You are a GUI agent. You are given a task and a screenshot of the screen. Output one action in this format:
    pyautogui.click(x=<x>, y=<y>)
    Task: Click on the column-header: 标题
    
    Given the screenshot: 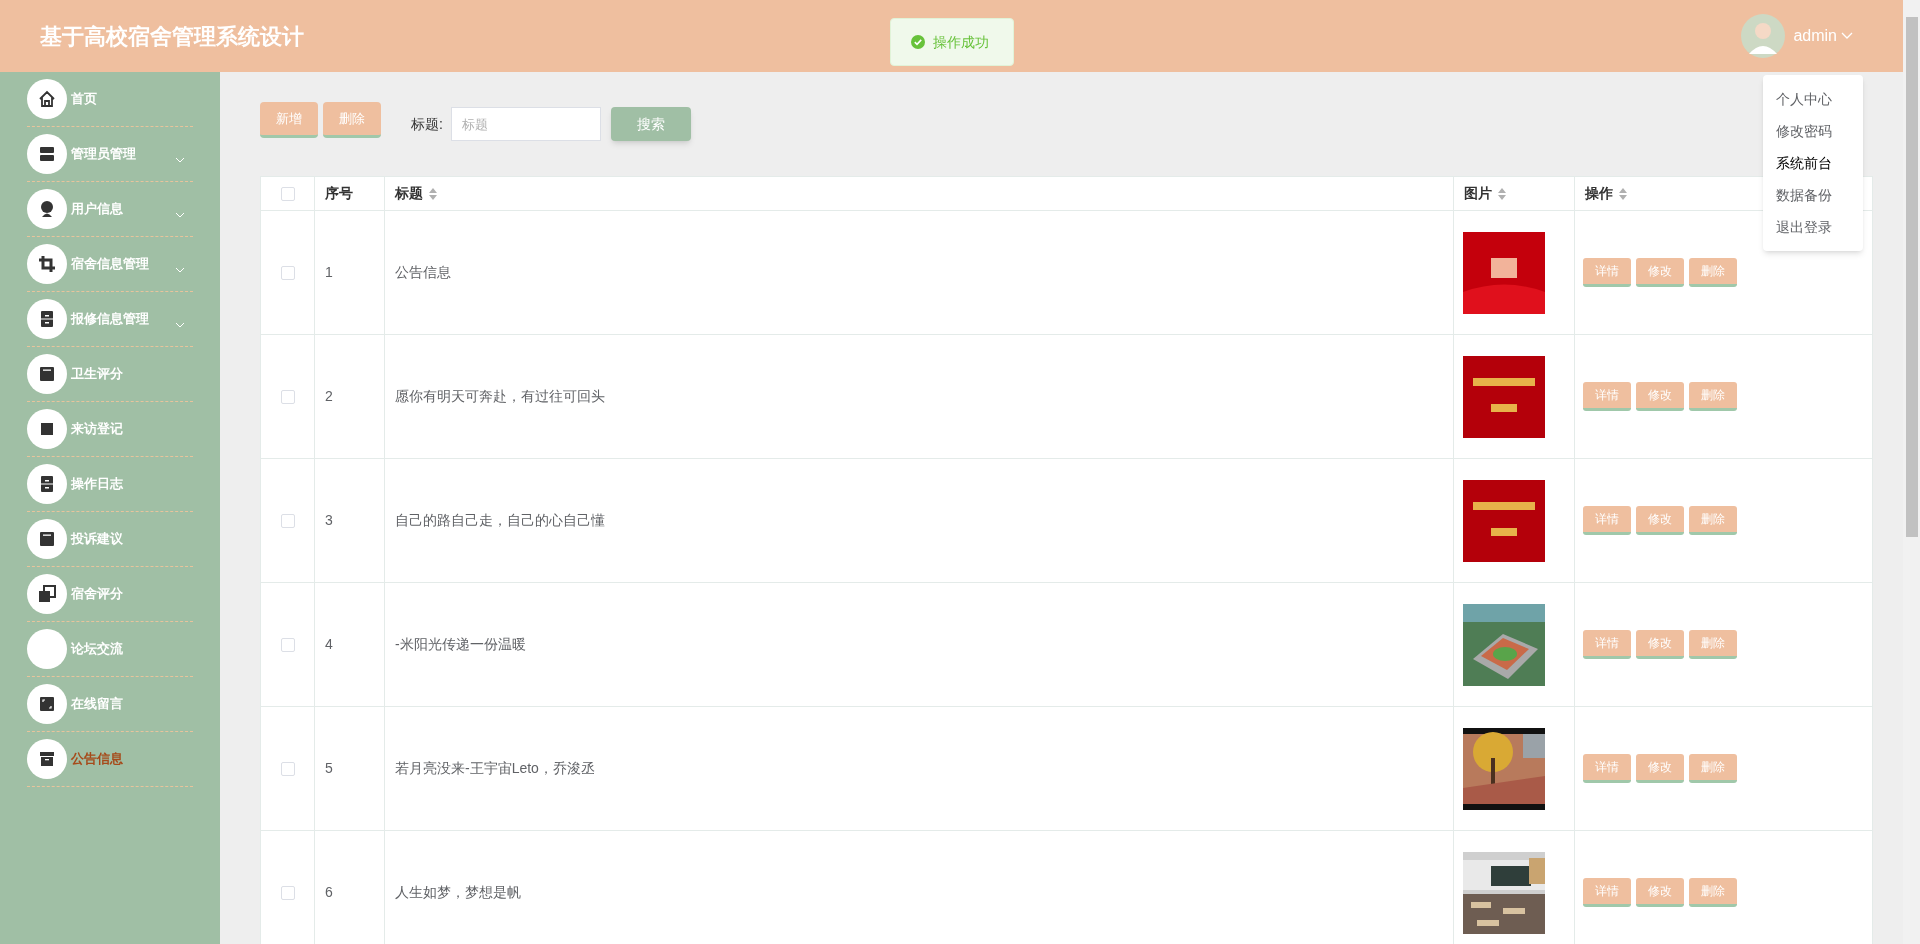 What is the action you would take?
    pyautogui.click(x=409, y=193)
    